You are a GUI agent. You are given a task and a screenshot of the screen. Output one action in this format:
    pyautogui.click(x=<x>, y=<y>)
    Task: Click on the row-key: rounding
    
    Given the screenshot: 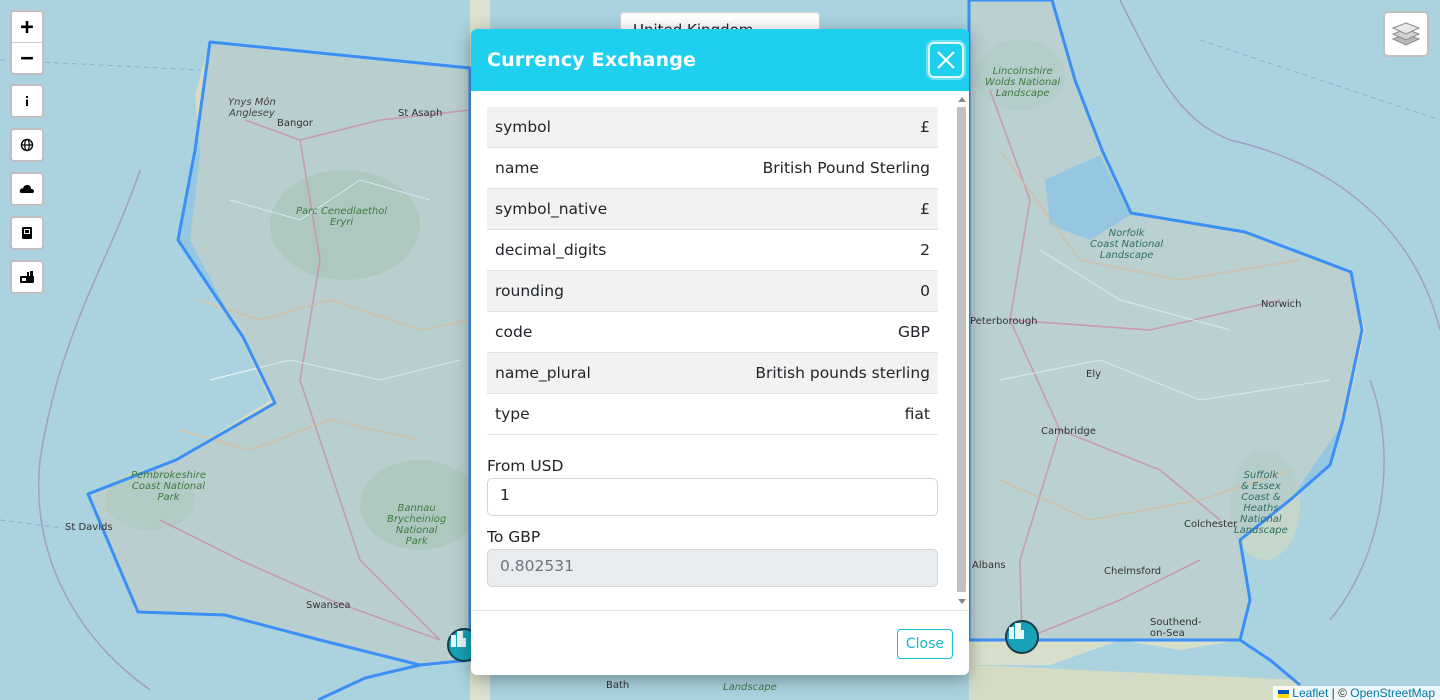 What is the action you would take?
    pyautogui.click(x=578, y=291)
    